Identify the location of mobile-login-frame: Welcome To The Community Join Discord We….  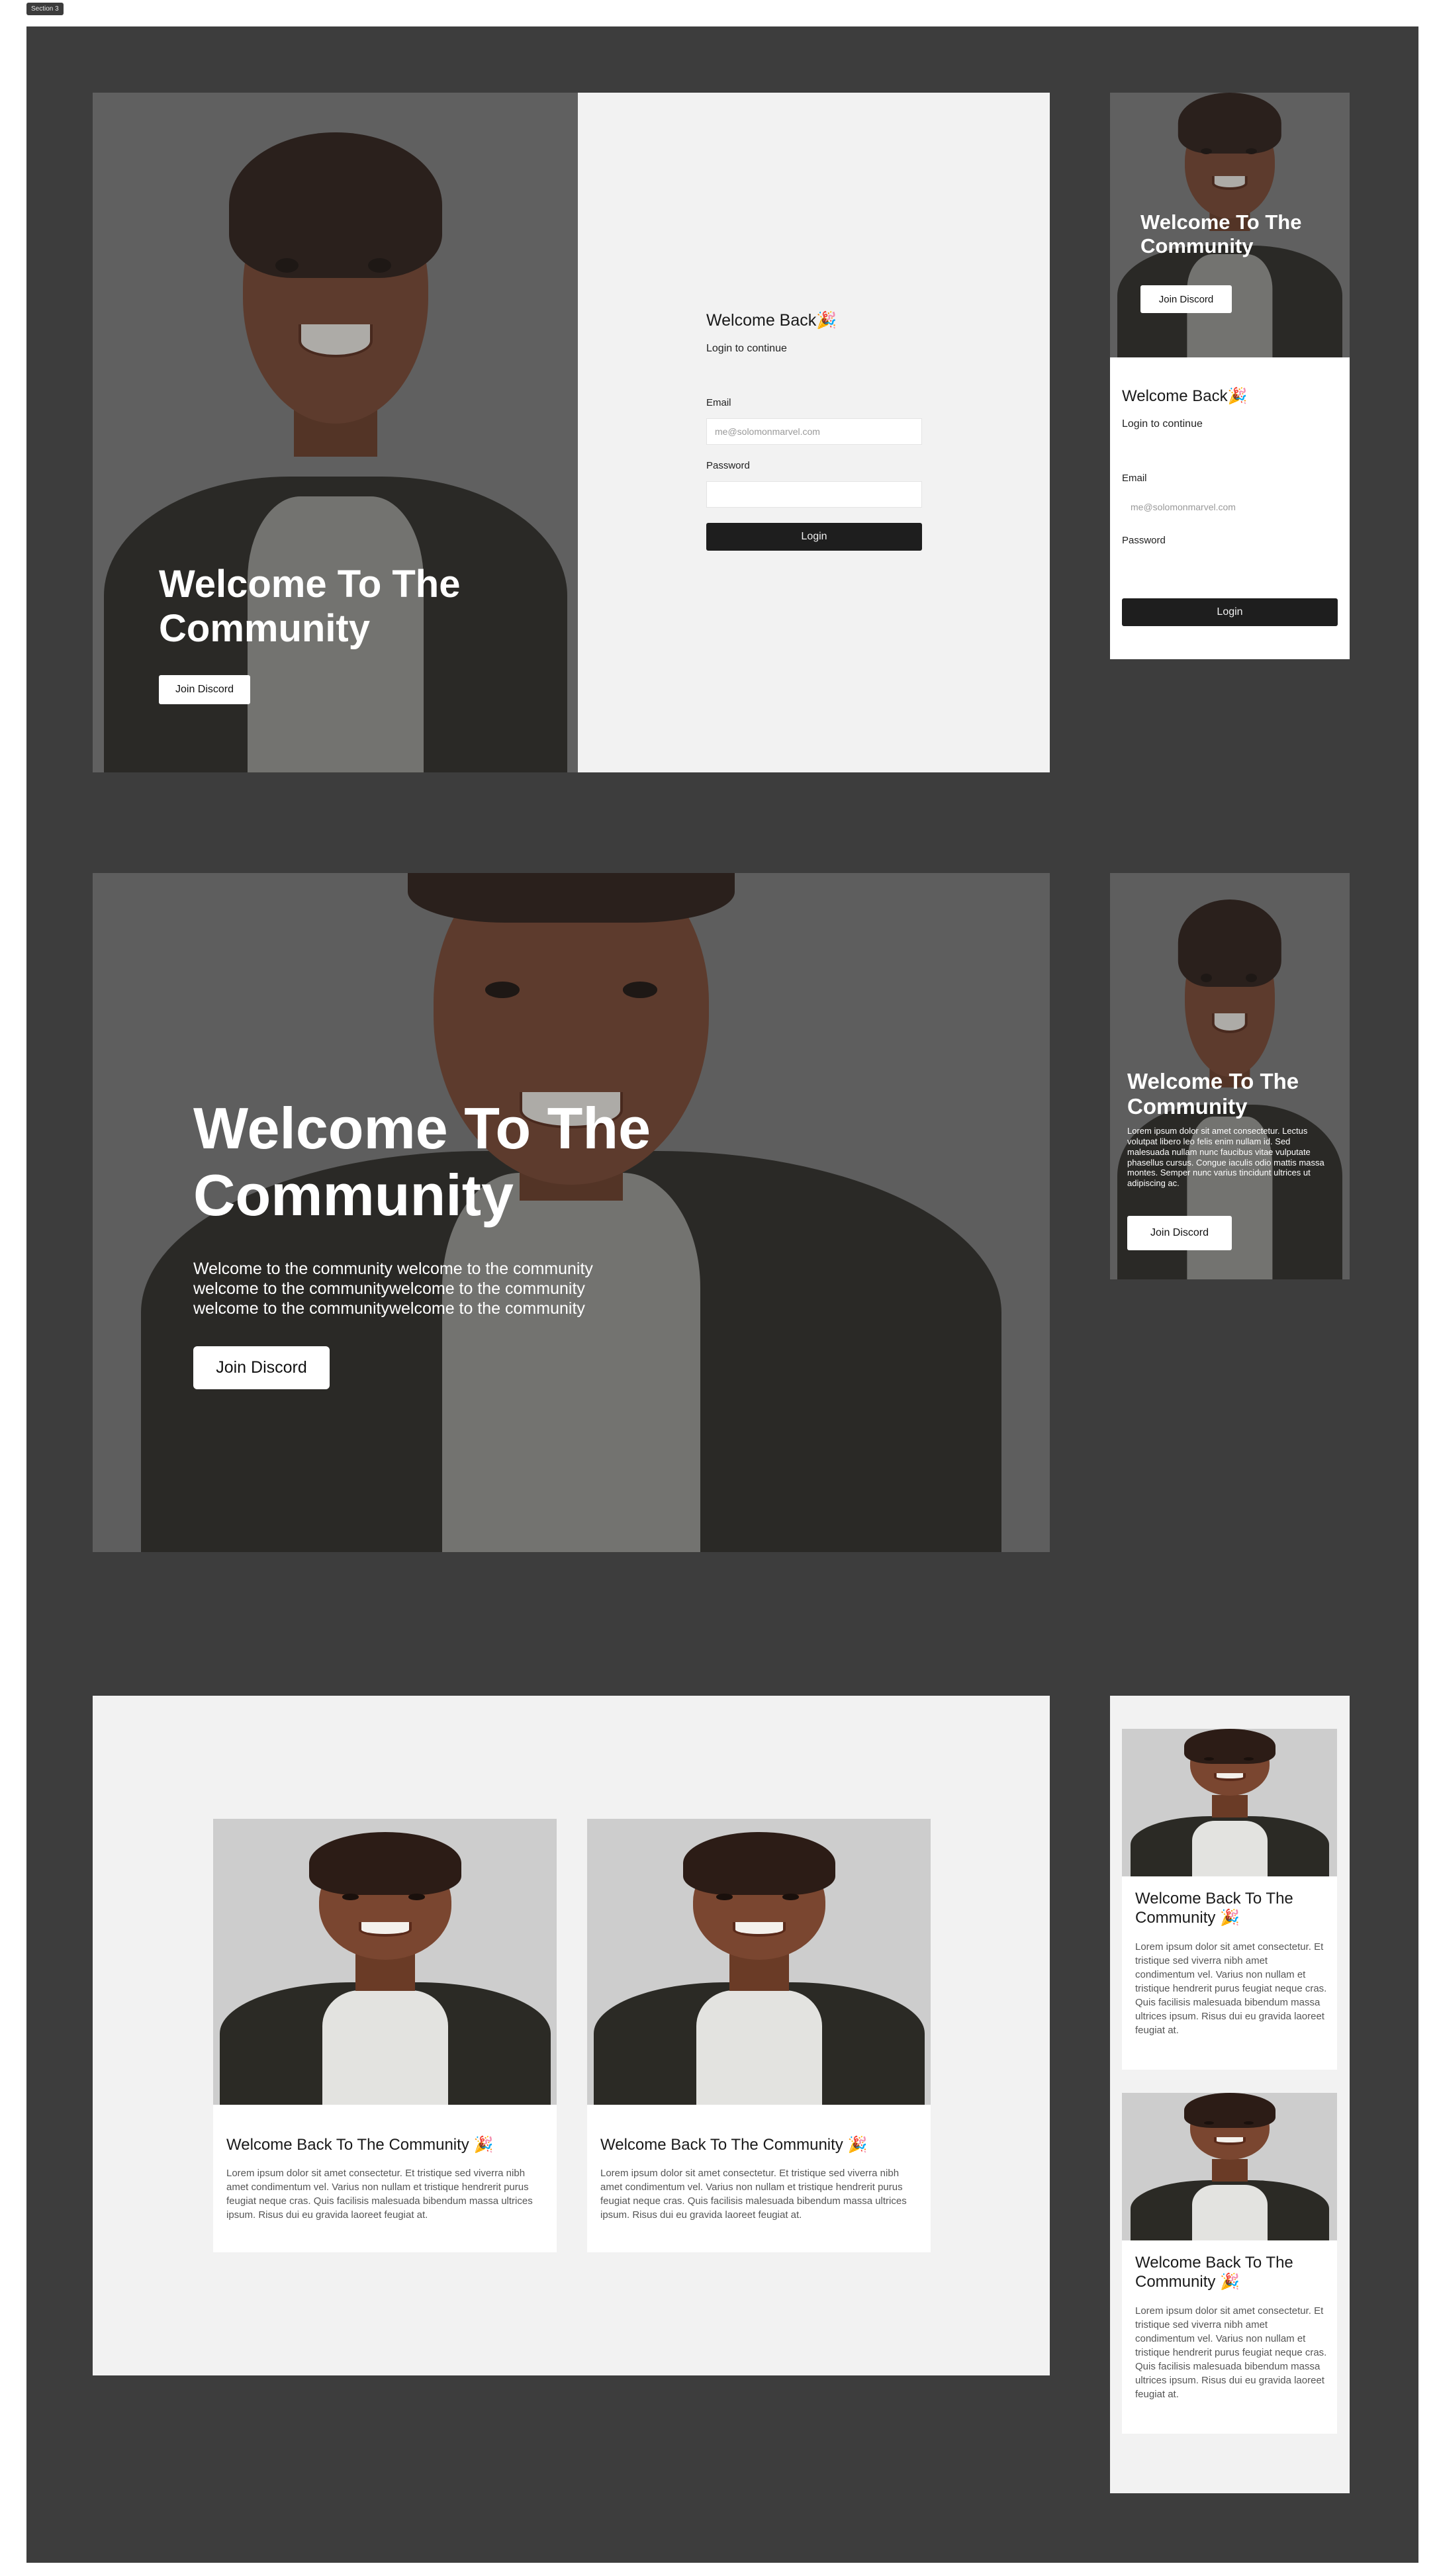
(1230, 376).